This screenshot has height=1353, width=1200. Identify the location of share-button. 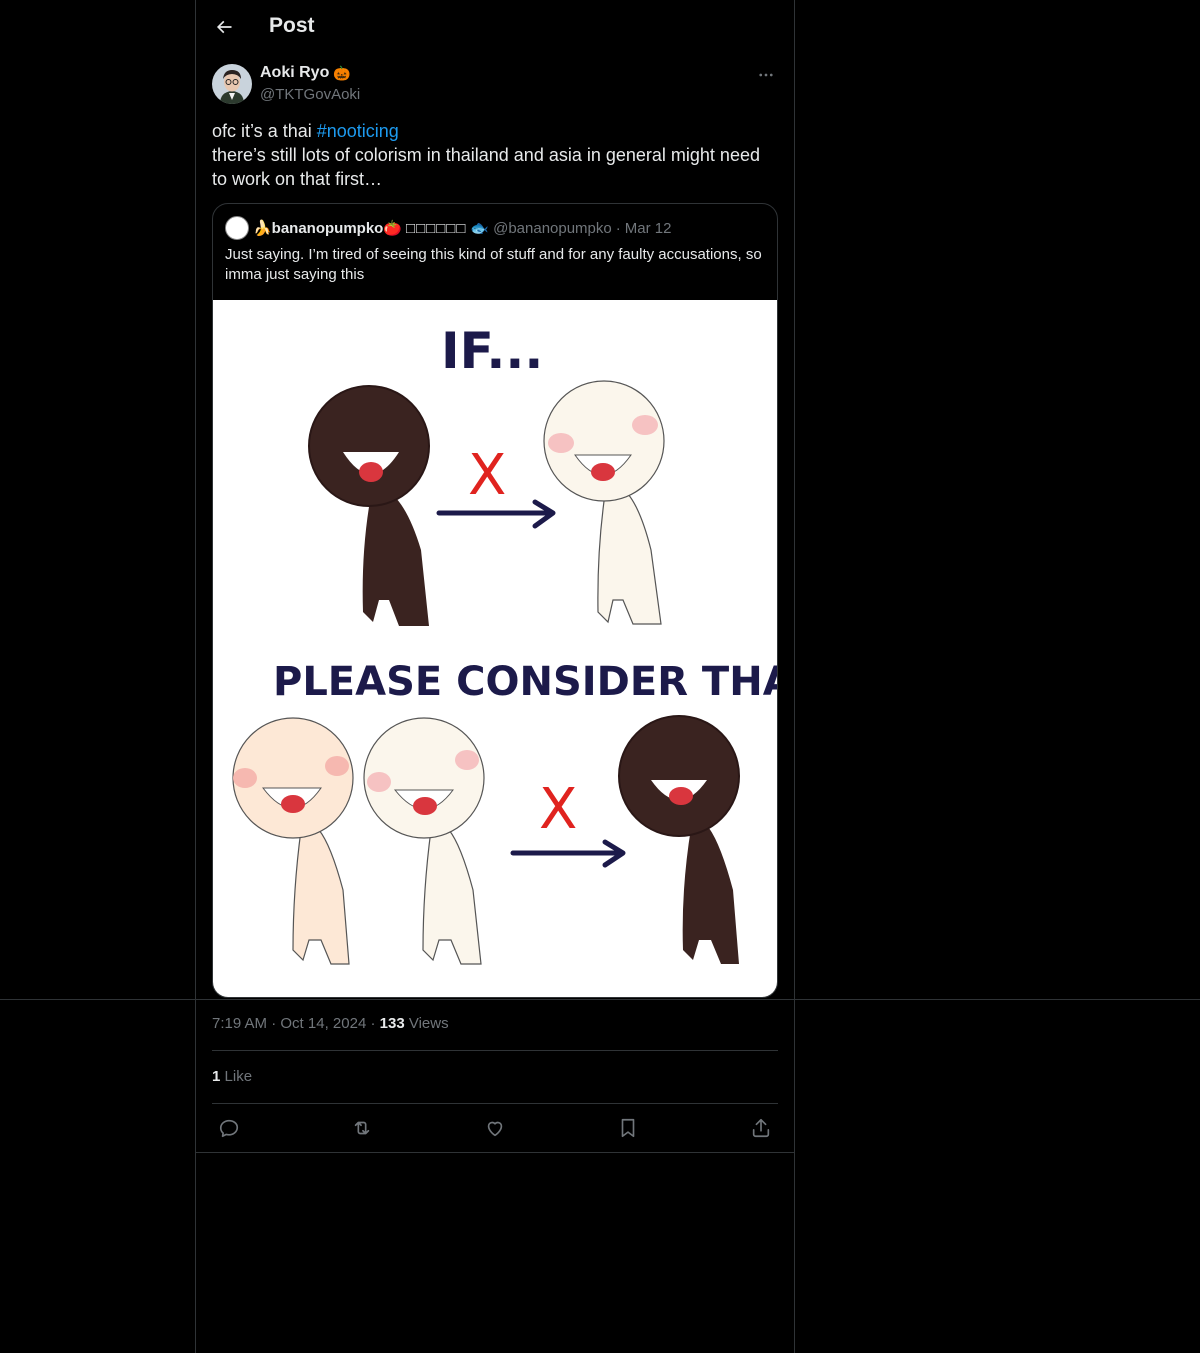
(761, 1128).